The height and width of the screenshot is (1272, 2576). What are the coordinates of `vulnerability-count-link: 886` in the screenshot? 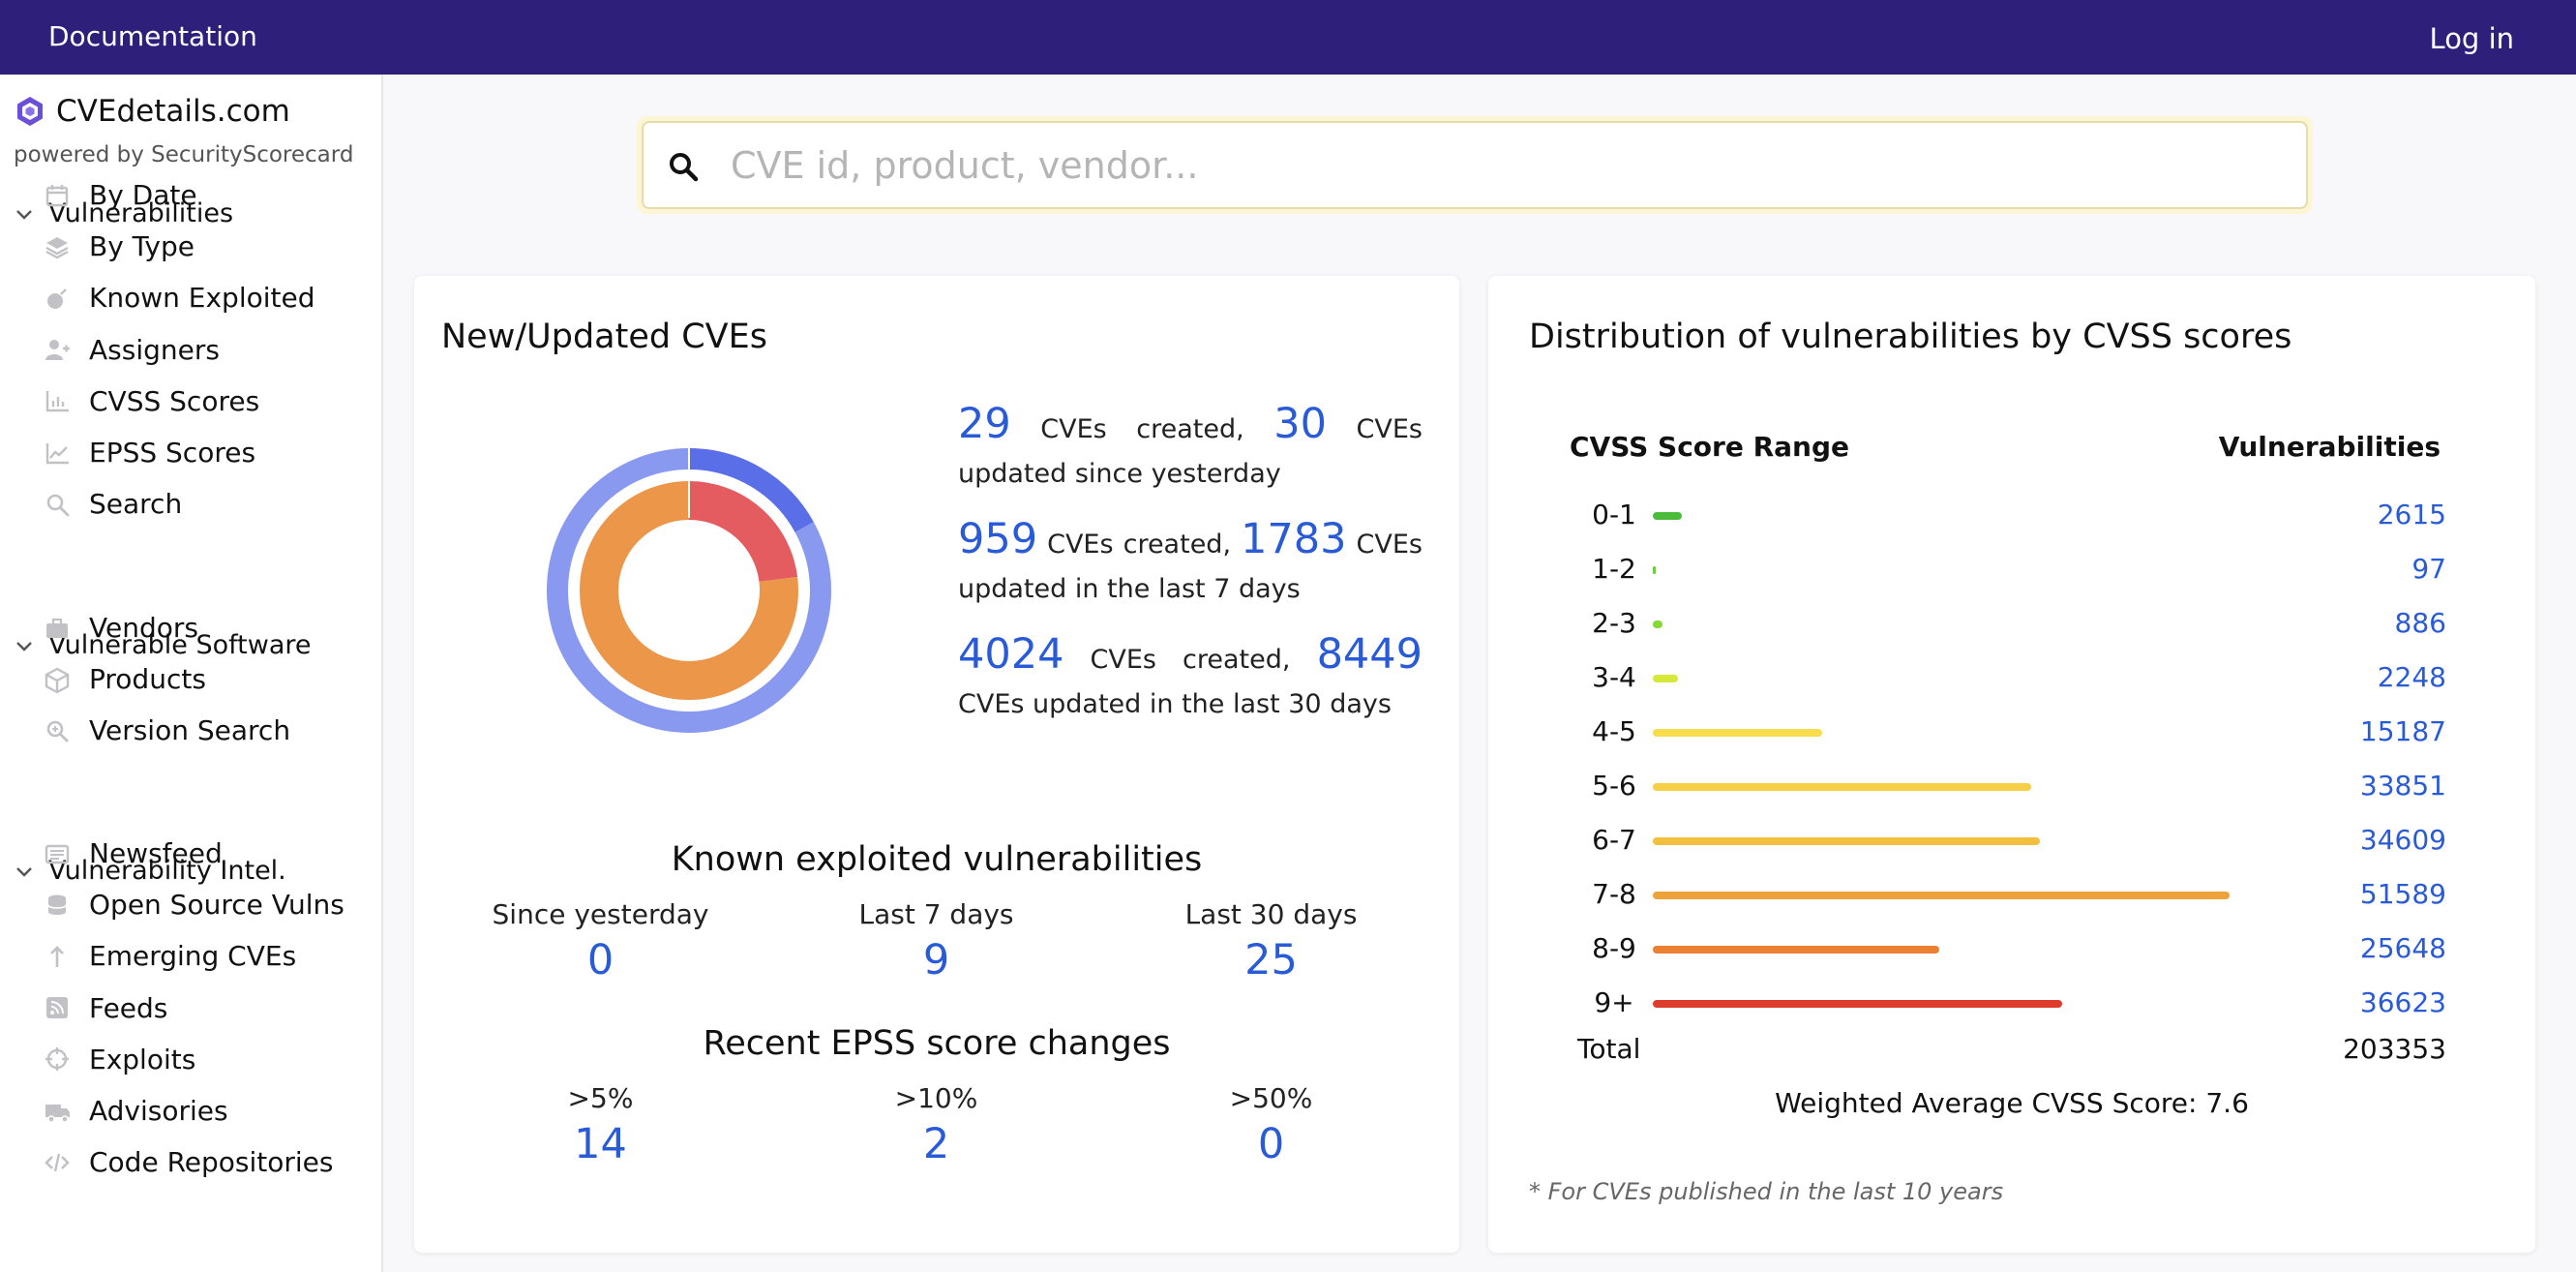 It's located at (2420, 623).